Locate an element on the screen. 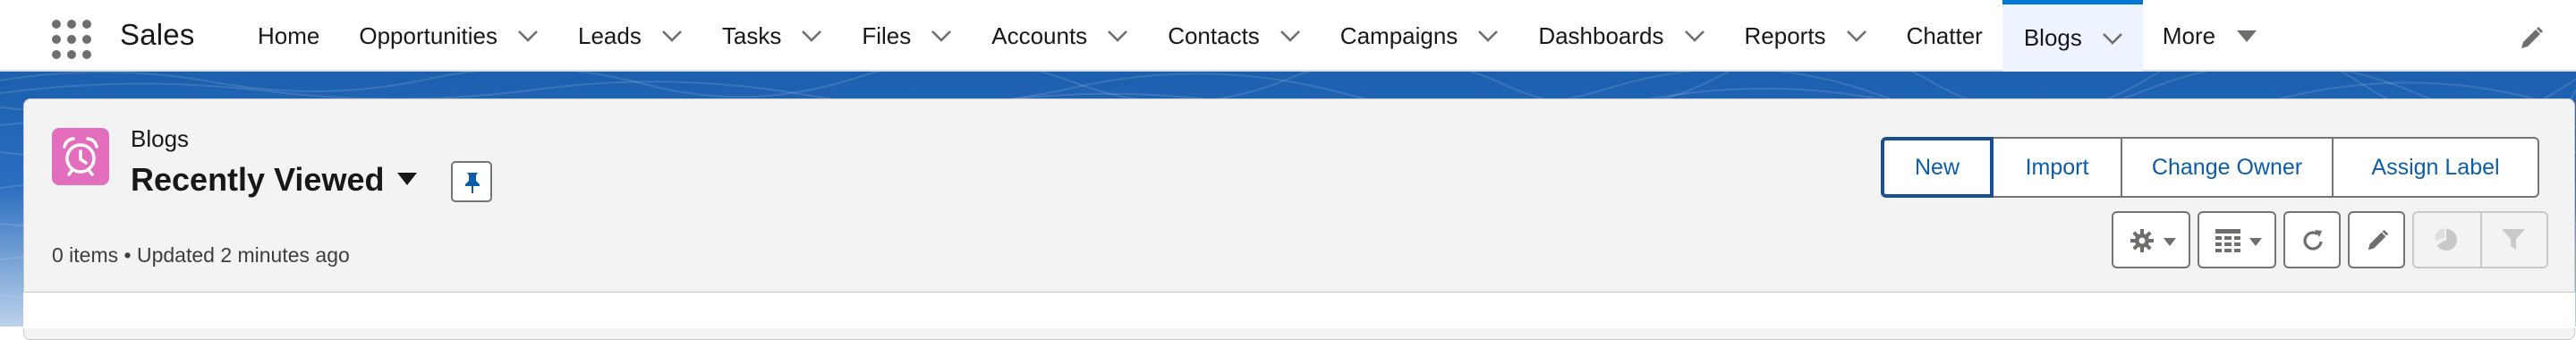 This screenshot has width=2576, height=340. edit-nav-pencil-icon is located at coordinates (2531, 38).